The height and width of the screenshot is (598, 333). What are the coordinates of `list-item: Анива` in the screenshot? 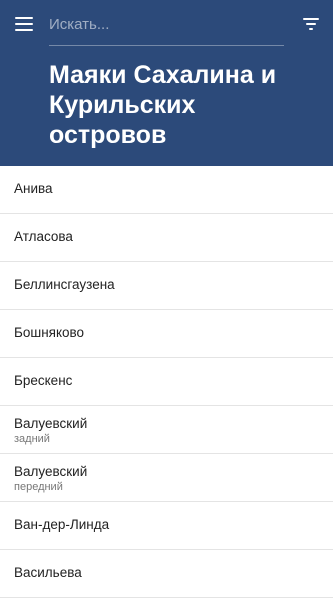 It's located at (166, 190).